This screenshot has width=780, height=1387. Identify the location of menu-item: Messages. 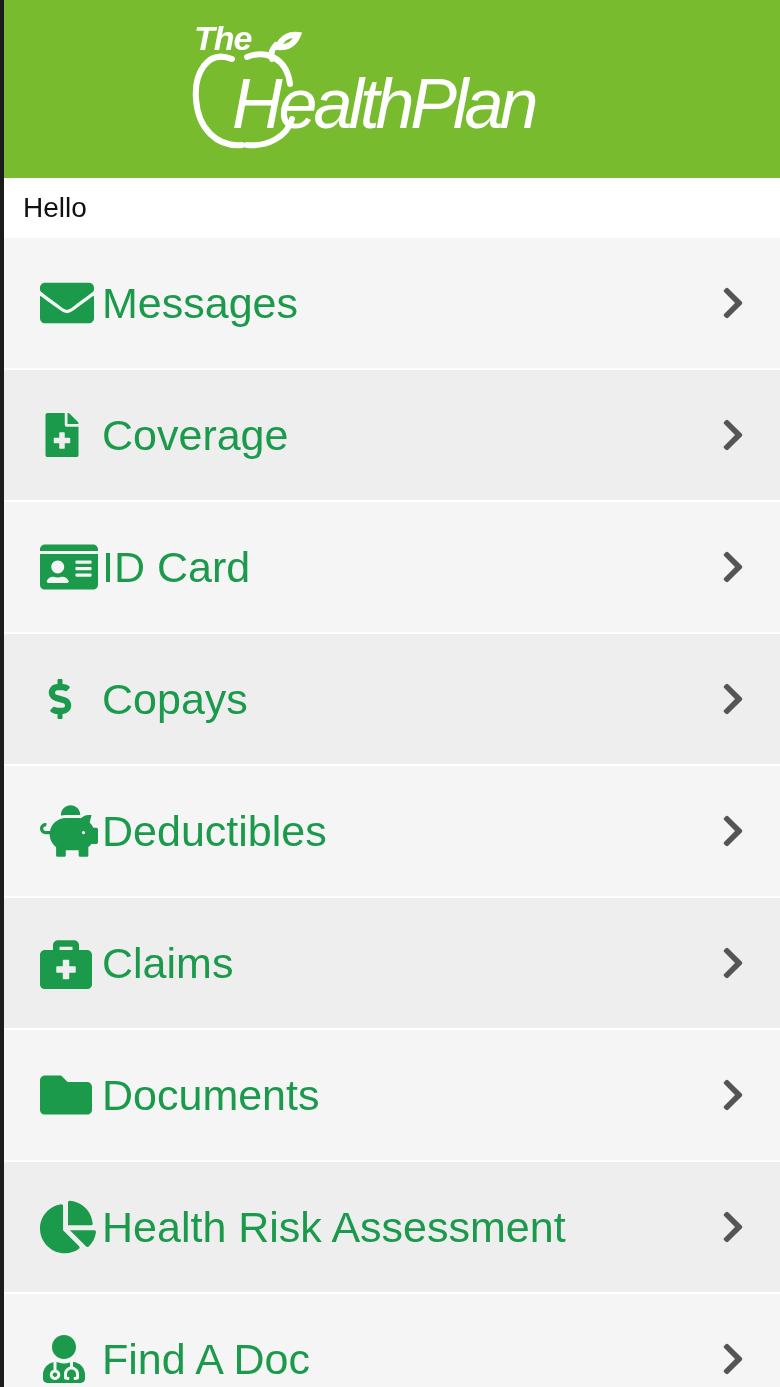
(392, 303).